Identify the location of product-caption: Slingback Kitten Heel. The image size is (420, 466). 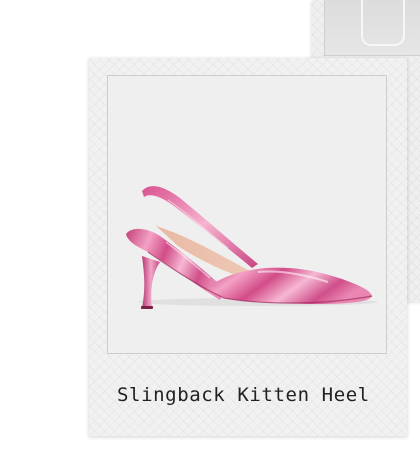
(243, 395).